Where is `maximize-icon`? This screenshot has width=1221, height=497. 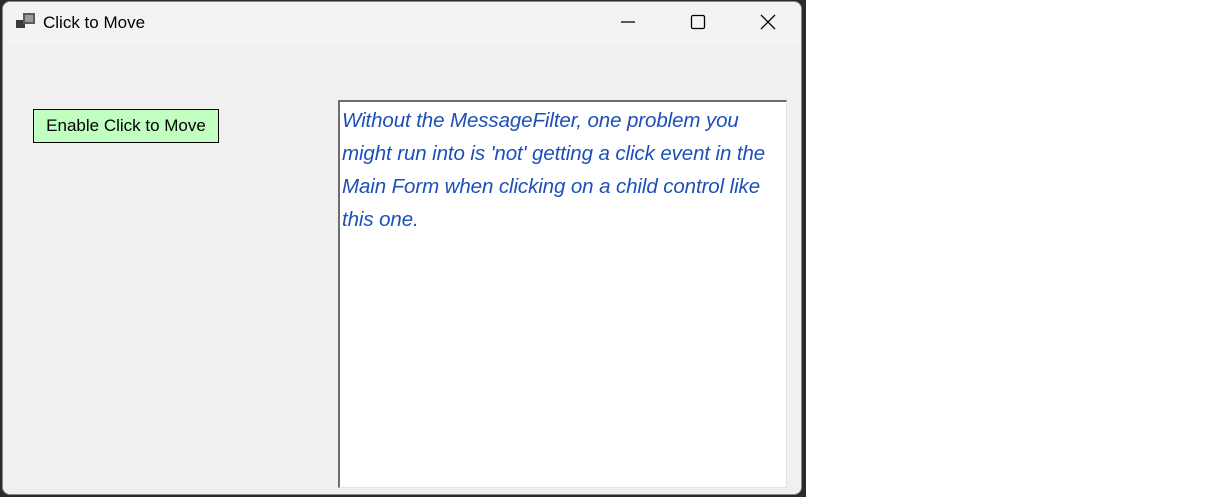 maximize-icon is located at coordinates (698, 24).